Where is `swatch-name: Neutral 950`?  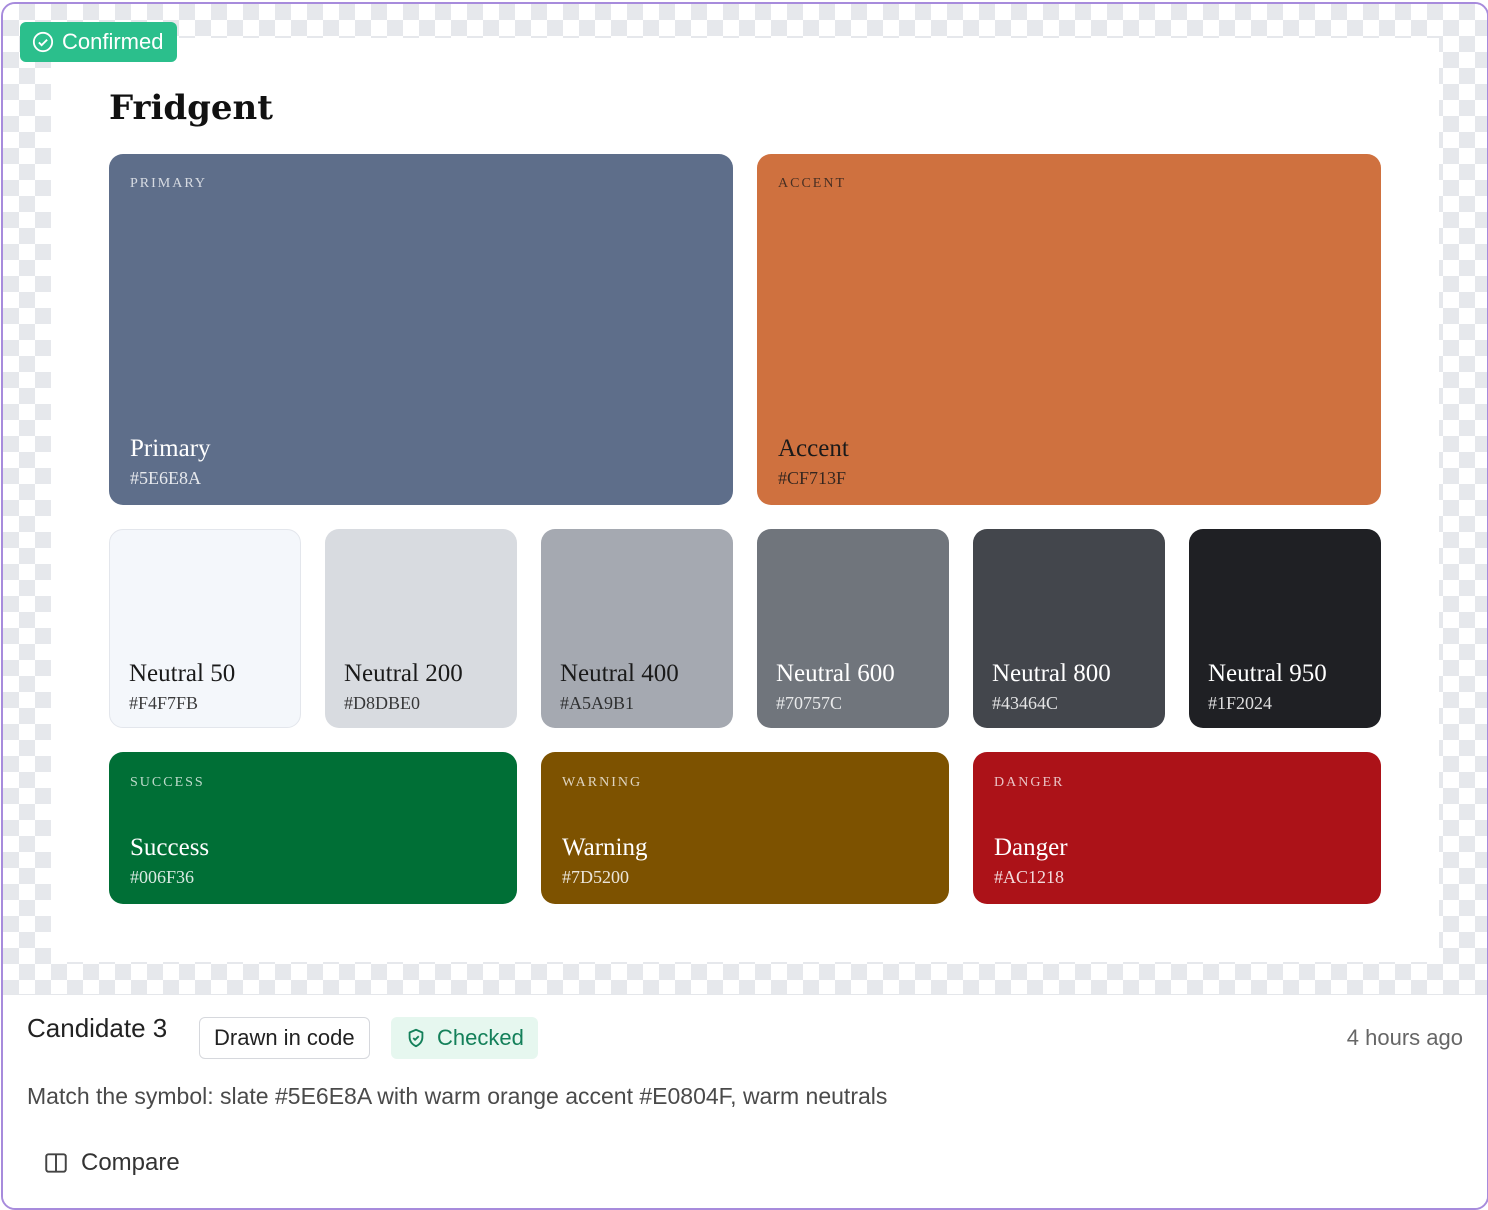
swatch-name: Neutral 950 is located at coordinates (1267, 673).